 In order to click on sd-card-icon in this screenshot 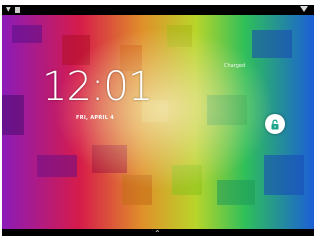, I will do `click(17, 9)`.